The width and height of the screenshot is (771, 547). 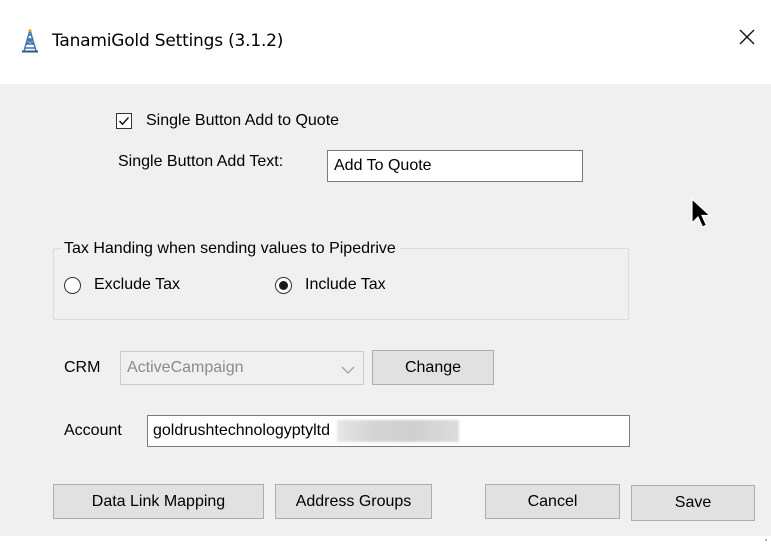 I want to click on close-icon, so click(x=747, y=39).